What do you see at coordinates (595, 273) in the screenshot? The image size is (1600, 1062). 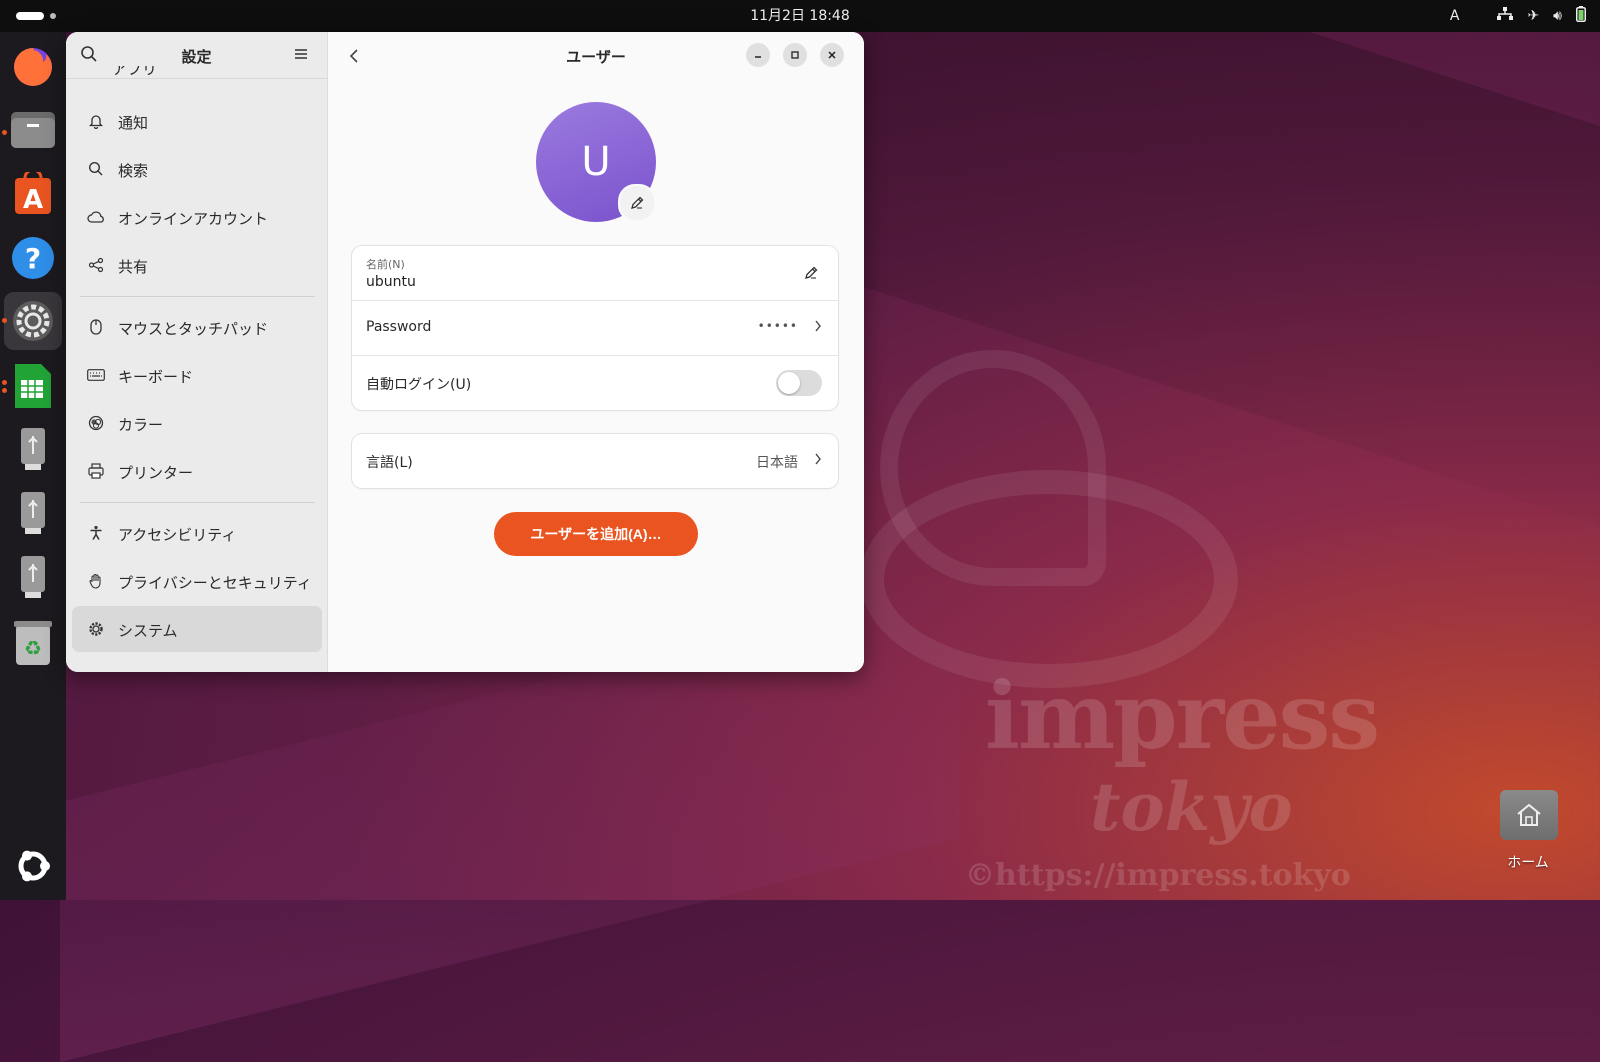 I see `name-row: 名前(N) ubuntu` at bounding box center [595, 273].